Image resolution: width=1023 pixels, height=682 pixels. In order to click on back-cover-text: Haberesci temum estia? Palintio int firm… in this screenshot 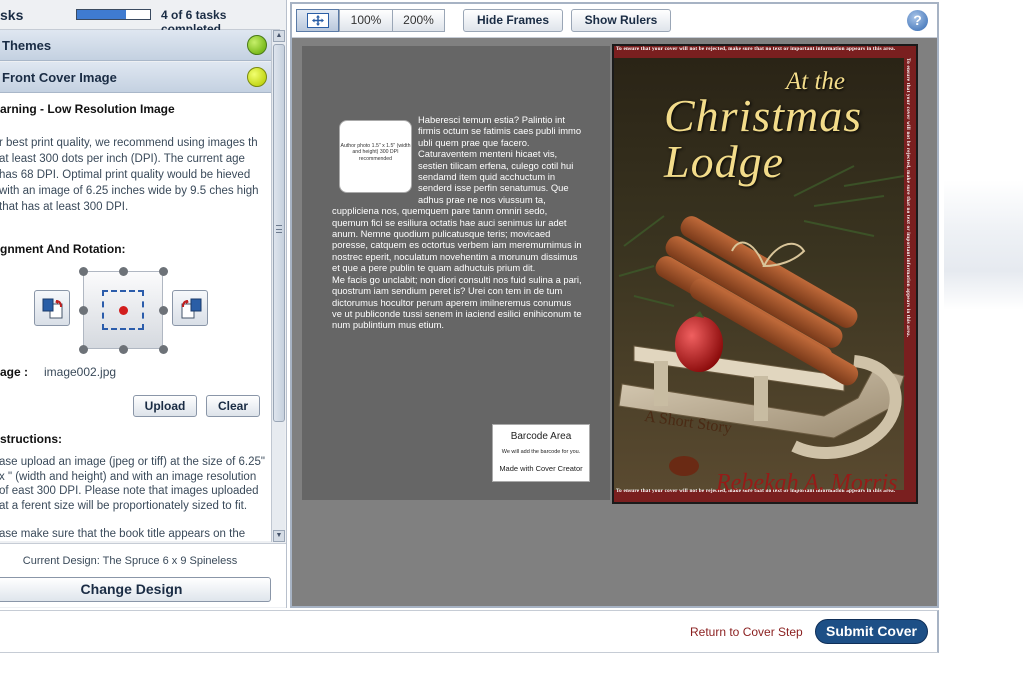, I will do `click(457, 222)`.